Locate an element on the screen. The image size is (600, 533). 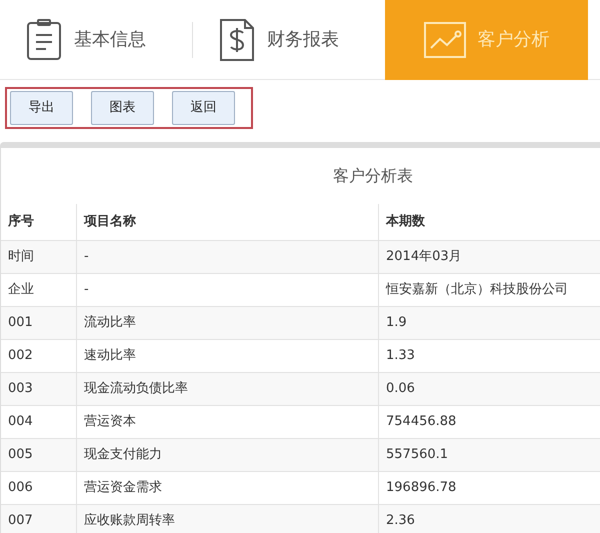
clipboard-icon is located at coordinates (44, 39).